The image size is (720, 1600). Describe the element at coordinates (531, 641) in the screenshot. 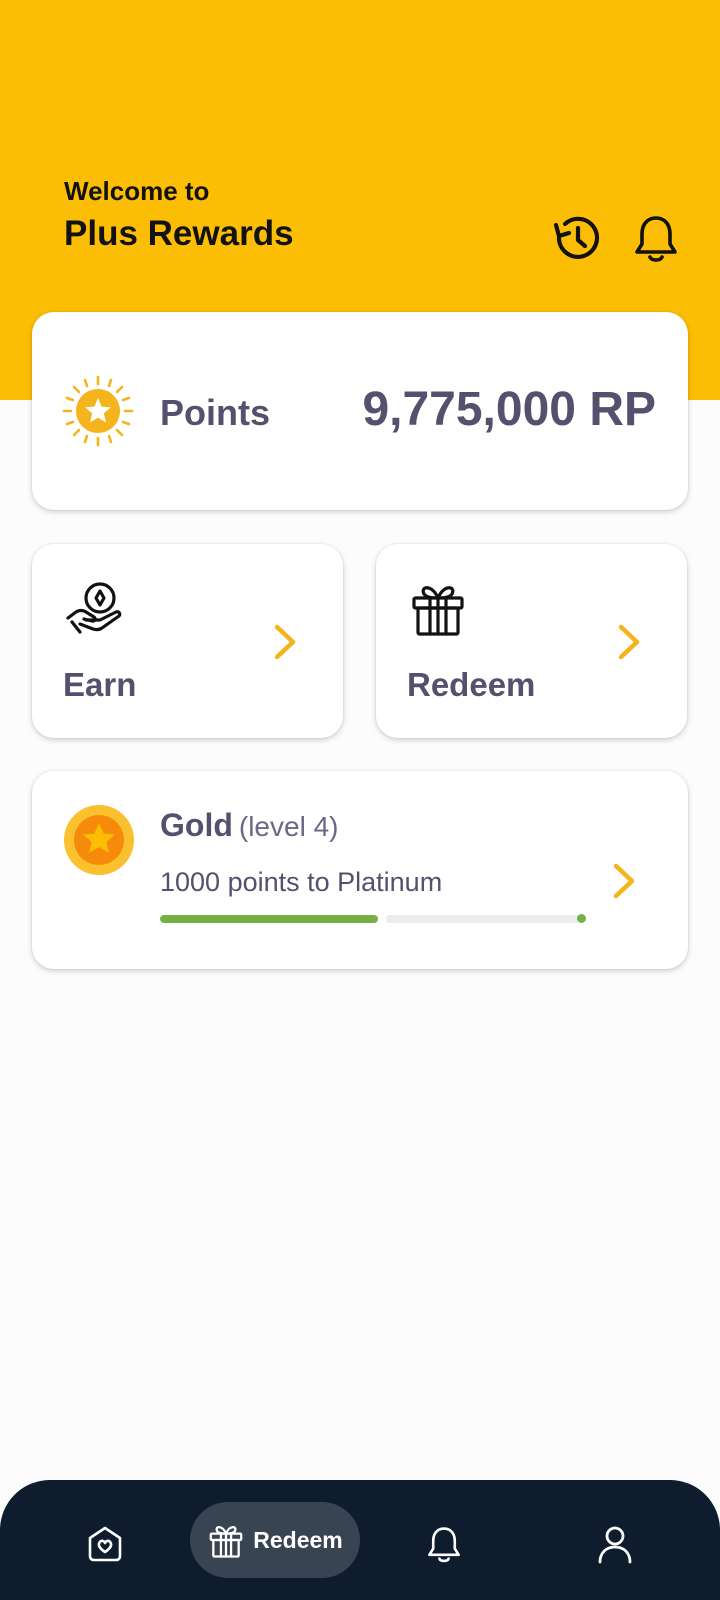

I see `redeem-card: Redeem` at that location.